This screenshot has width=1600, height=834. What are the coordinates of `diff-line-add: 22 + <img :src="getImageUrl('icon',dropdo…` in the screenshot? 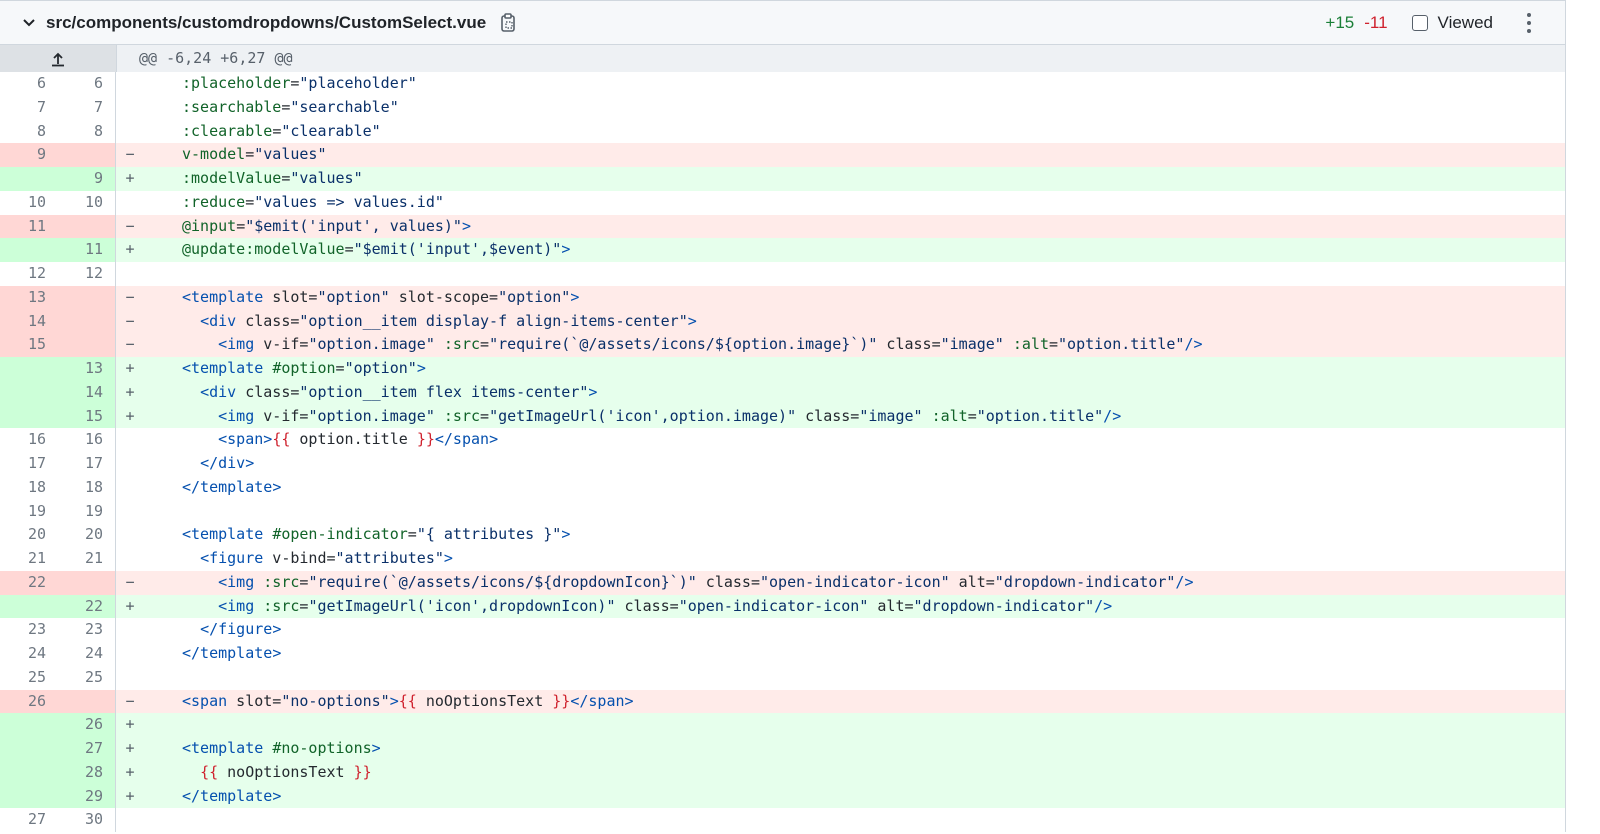 It's located at (782, 606).